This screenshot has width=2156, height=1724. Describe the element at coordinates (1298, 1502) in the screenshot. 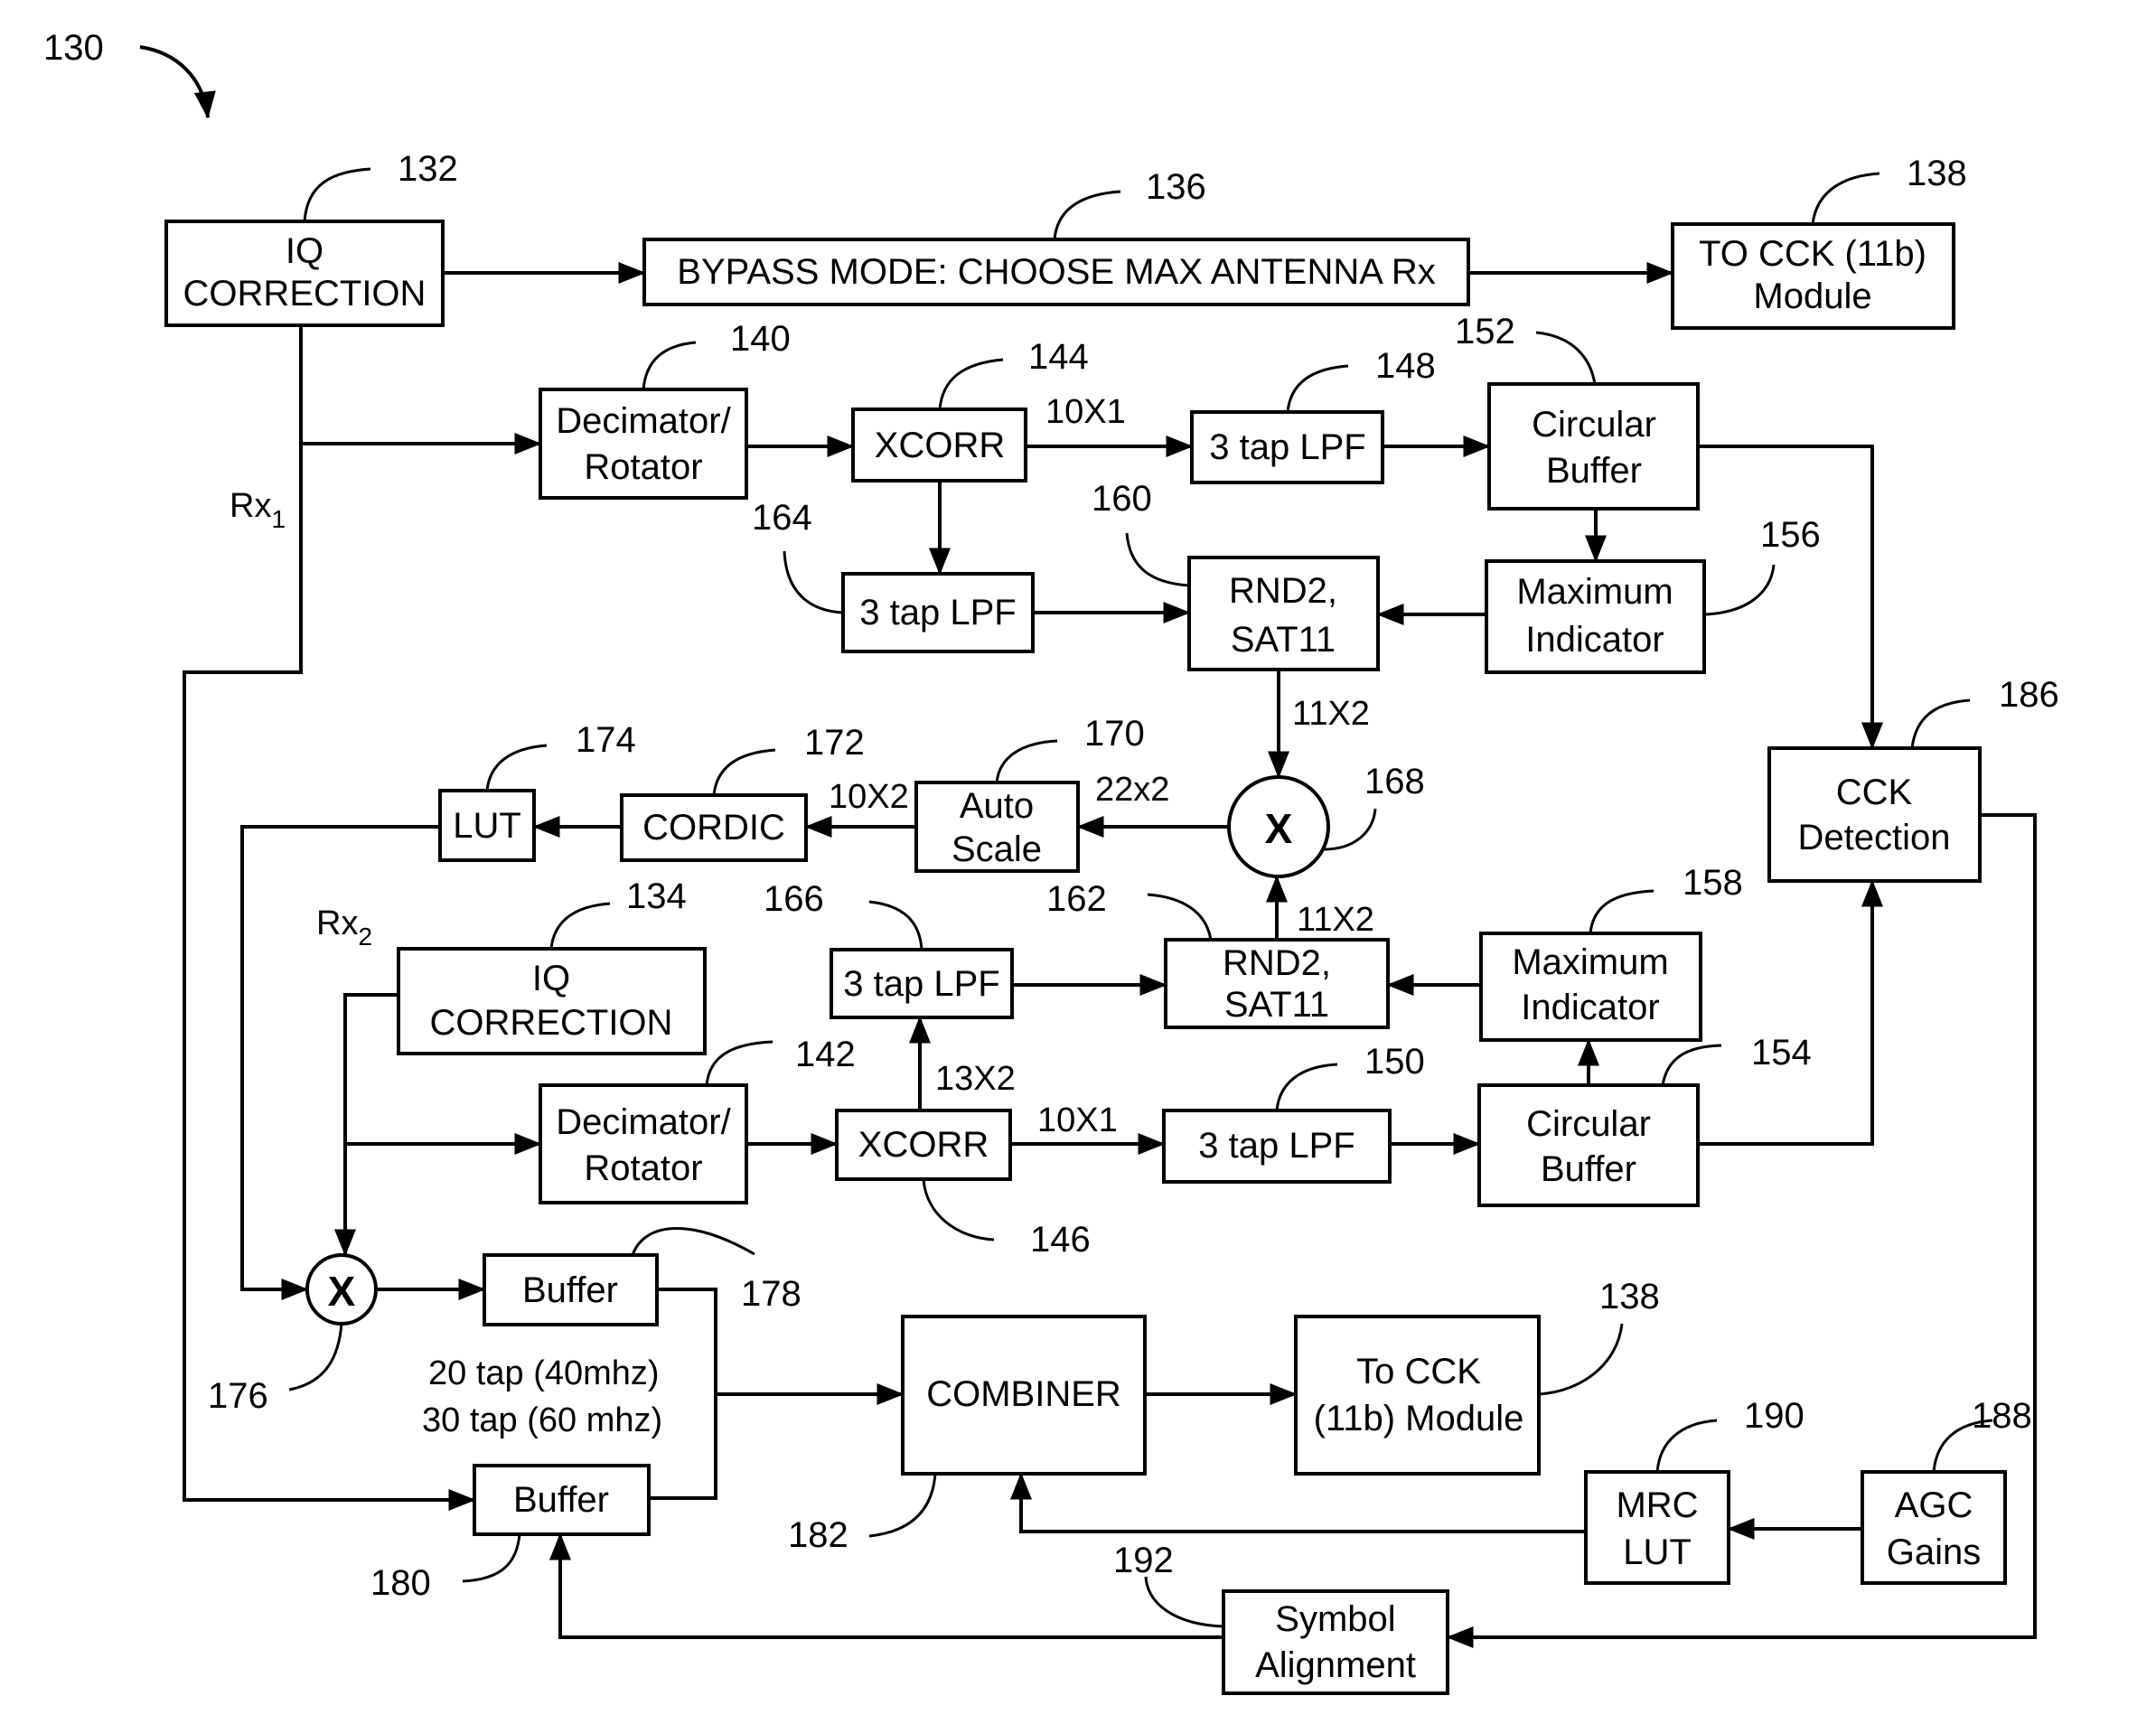

I see `wire-mrc-combiner` at that location.